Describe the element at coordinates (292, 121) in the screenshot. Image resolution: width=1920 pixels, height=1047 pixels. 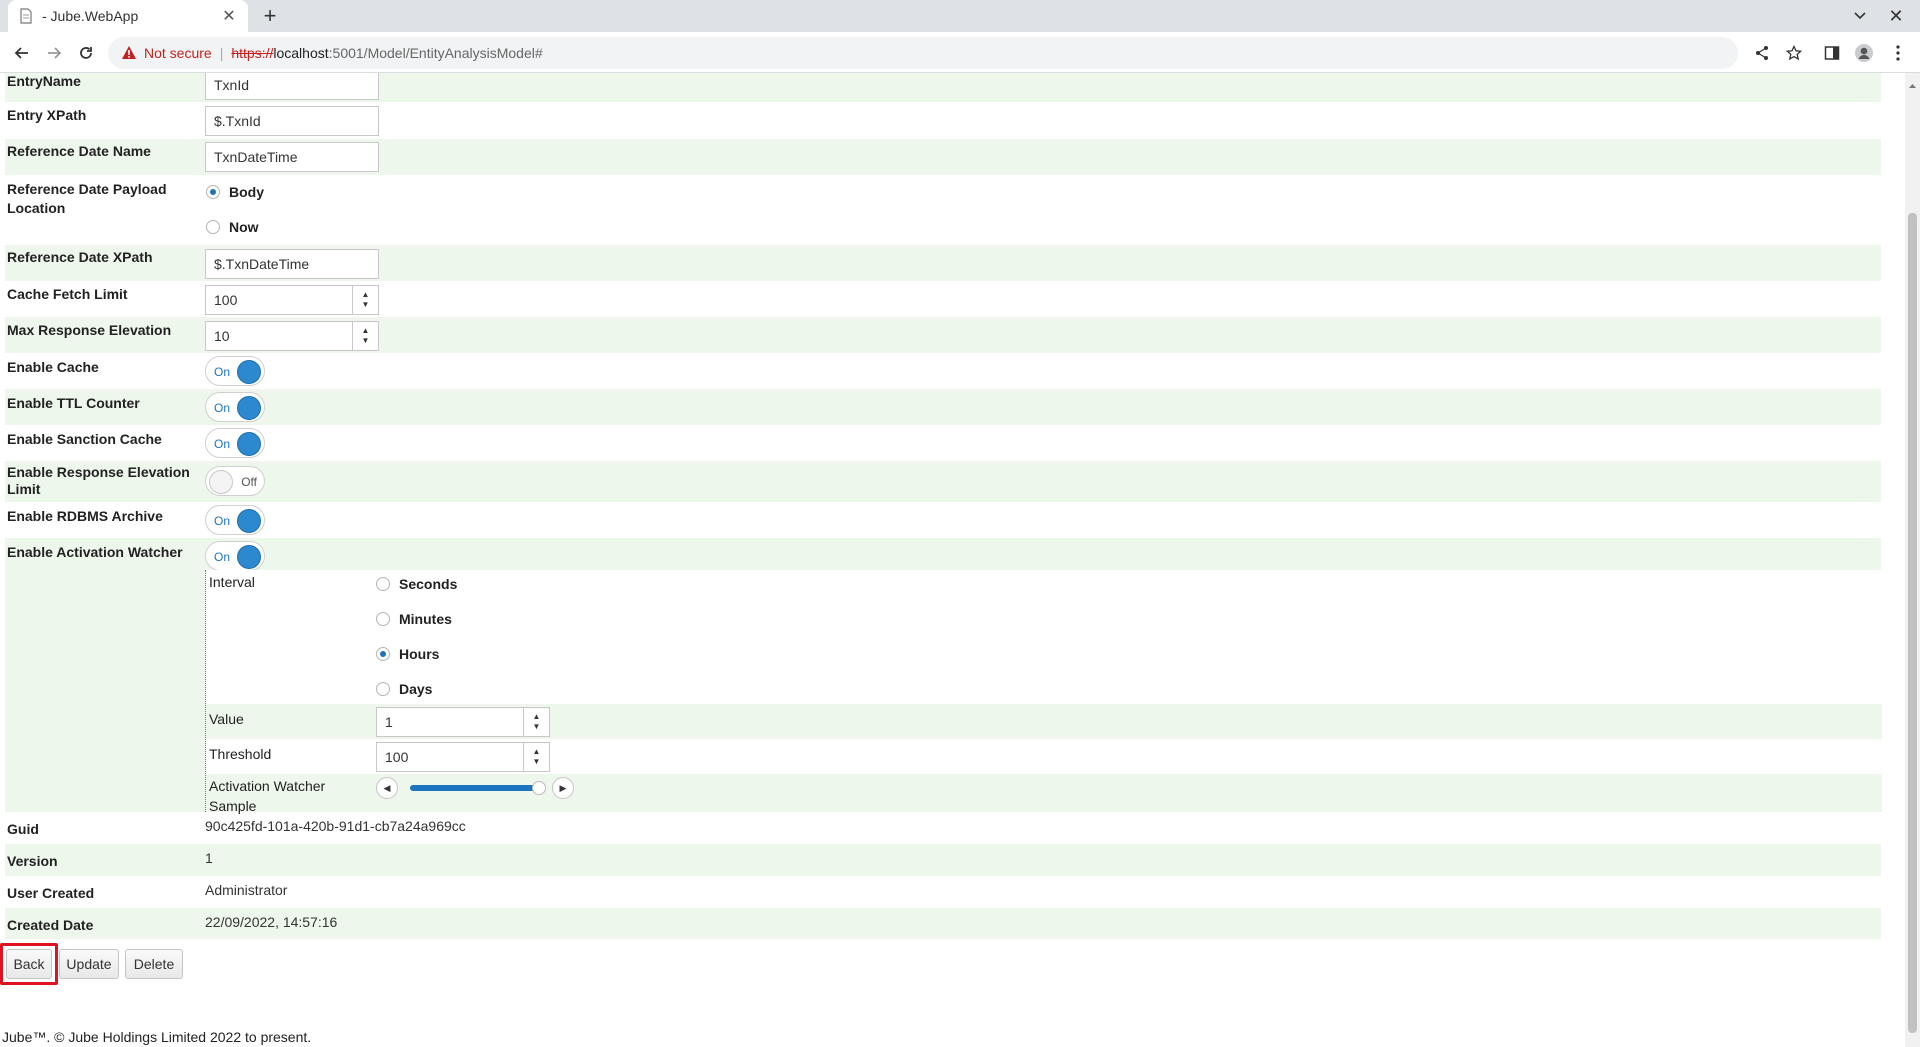
I see `entry-xpath-input` at that location.